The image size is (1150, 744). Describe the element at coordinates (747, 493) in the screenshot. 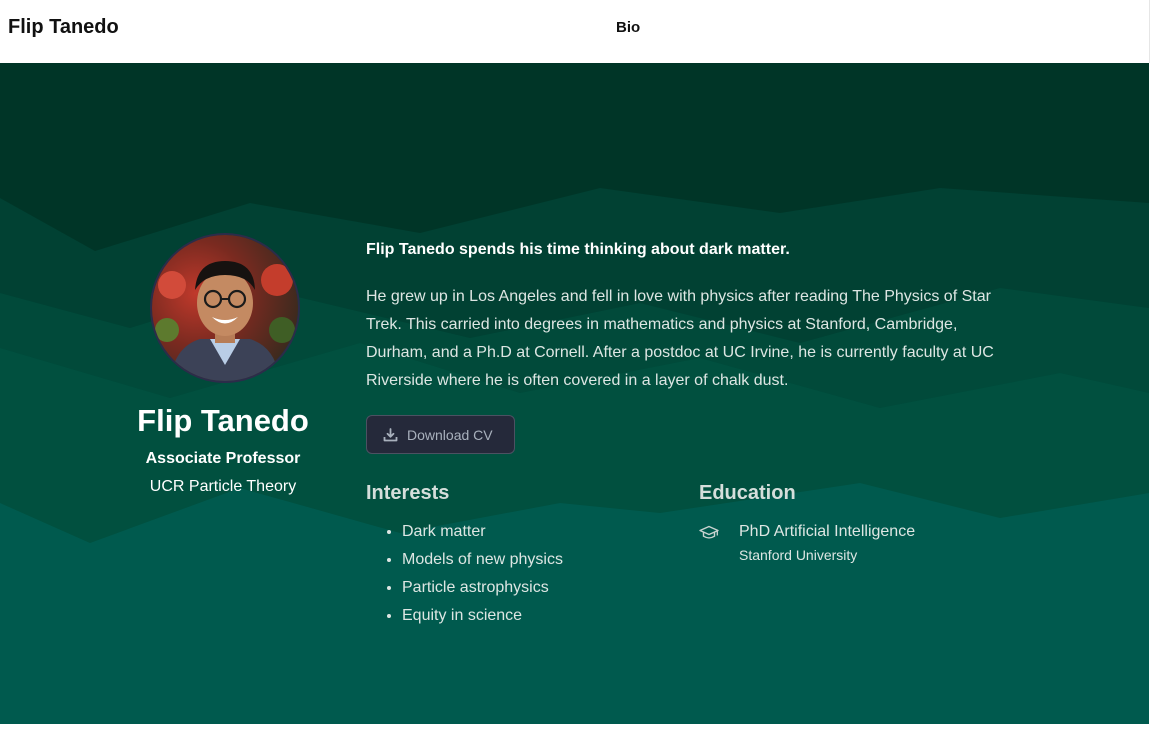

I see `education-heading: Education` at that location.